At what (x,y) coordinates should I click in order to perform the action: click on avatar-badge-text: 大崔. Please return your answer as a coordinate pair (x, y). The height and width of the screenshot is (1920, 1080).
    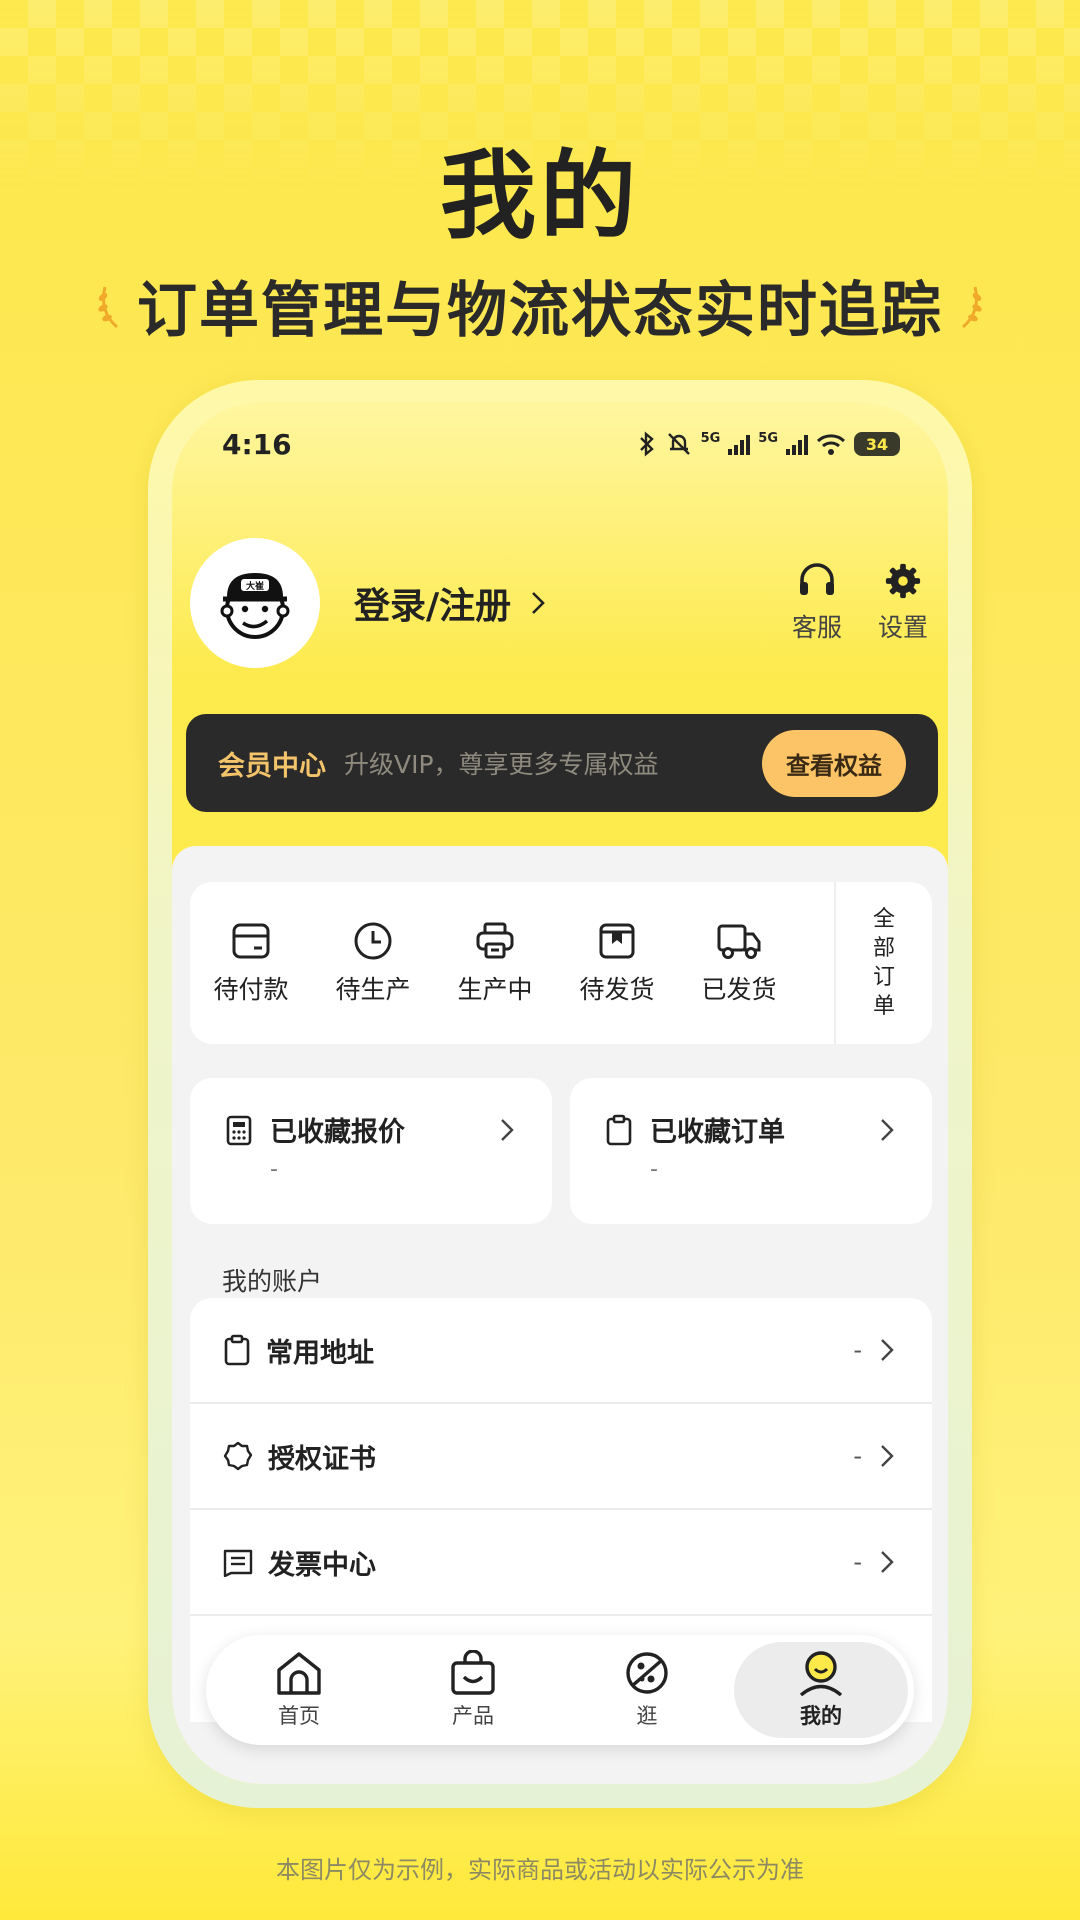
    Looking at the image, I should click on (255, 586).